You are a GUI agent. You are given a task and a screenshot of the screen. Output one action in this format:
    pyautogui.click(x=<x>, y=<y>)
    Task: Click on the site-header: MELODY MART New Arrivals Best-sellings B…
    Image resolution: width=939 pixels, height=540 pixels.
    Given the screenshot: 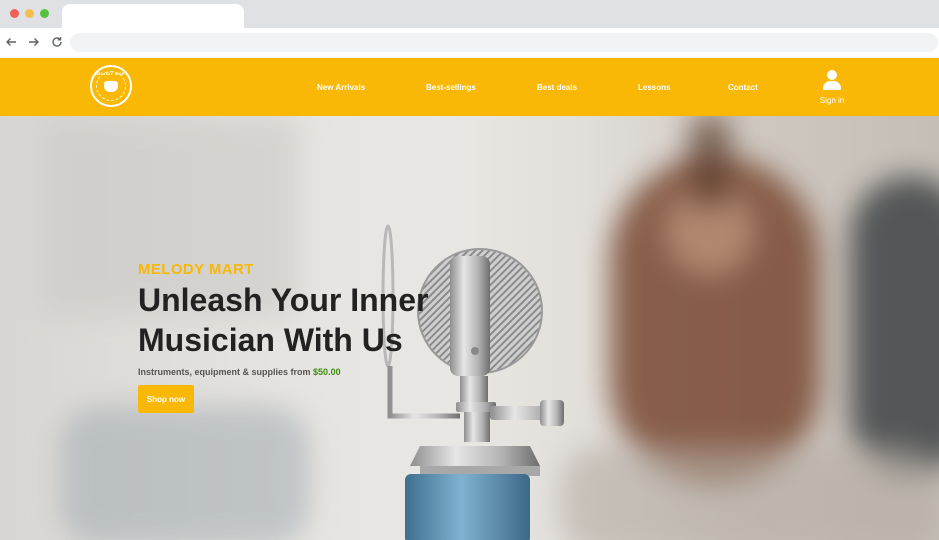 What is the action you would take?
    pyautogui.click(x=469, y=87)
    